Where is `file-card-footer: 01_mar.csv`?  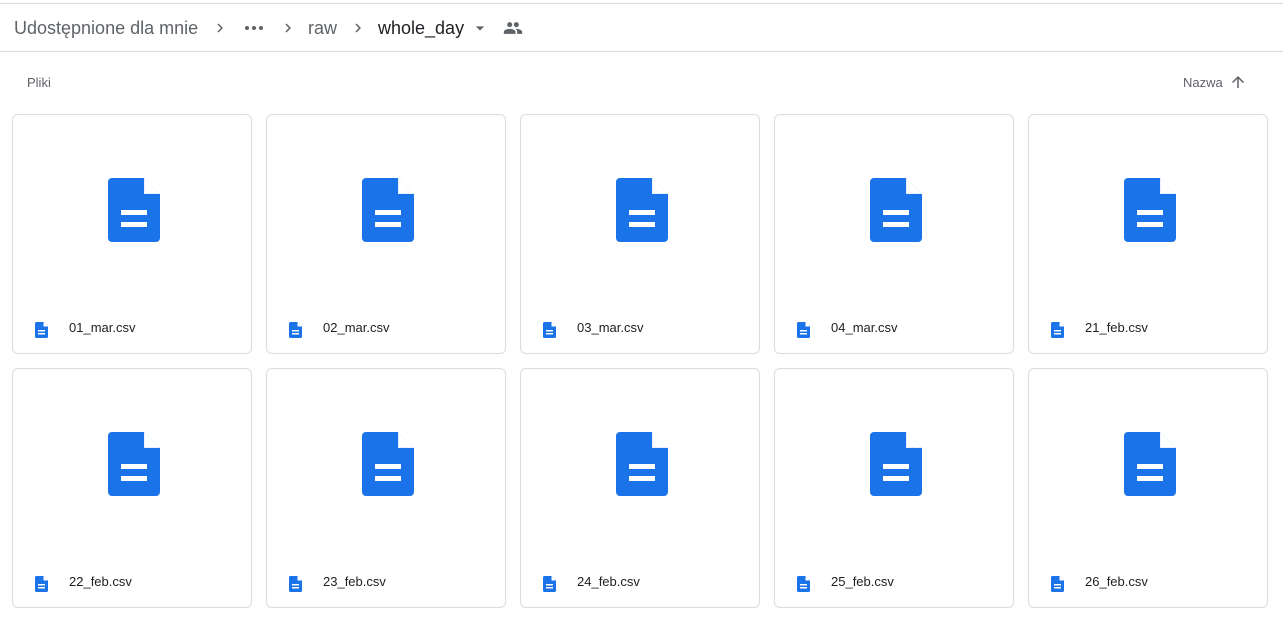 file-card-footer: 01_mar.csv is located at coordinates (132, 329).